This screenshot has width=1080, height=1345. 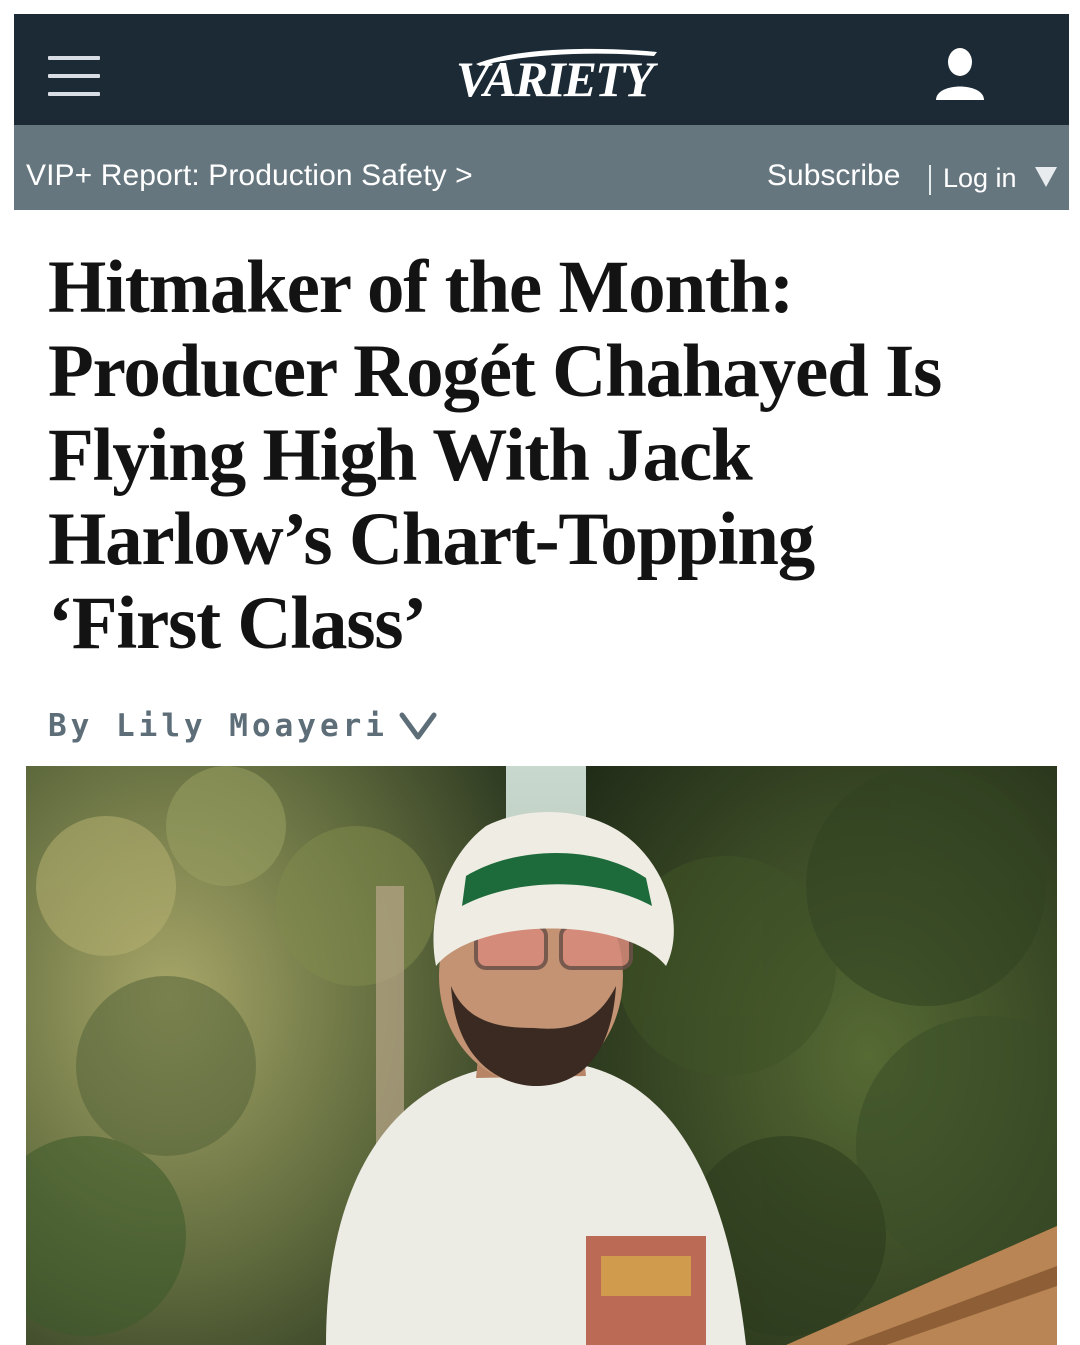 What do you see at coordinates (421, 287) in the screenshot?
I see `headline-line: Hitmaker of the Month:` at bounding box center [421, 287].